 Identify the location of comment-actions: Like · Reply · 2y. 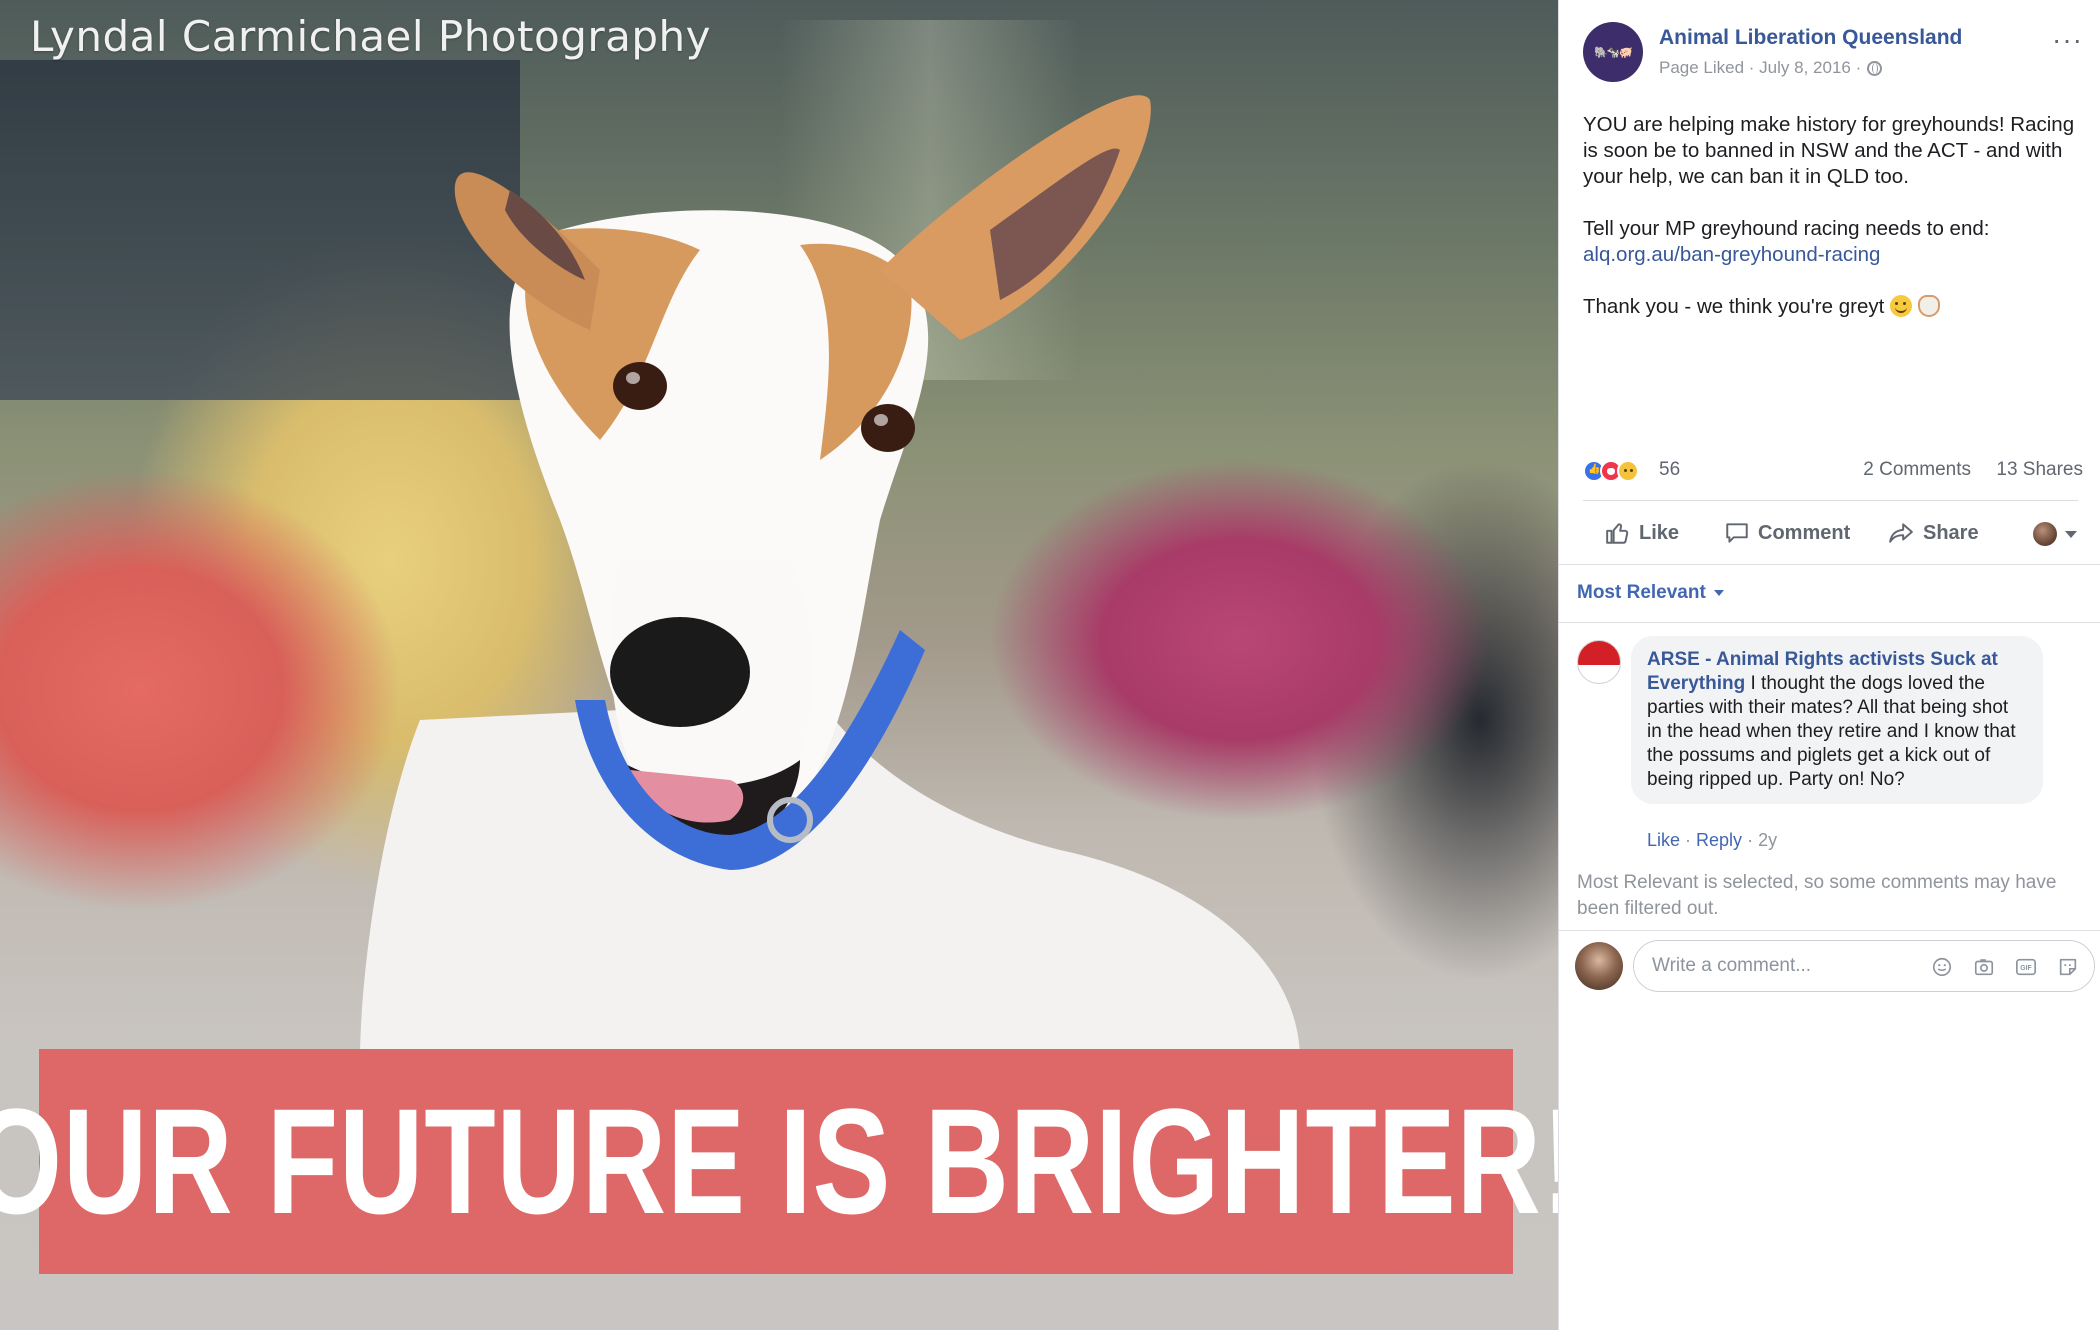
(1712, 840).